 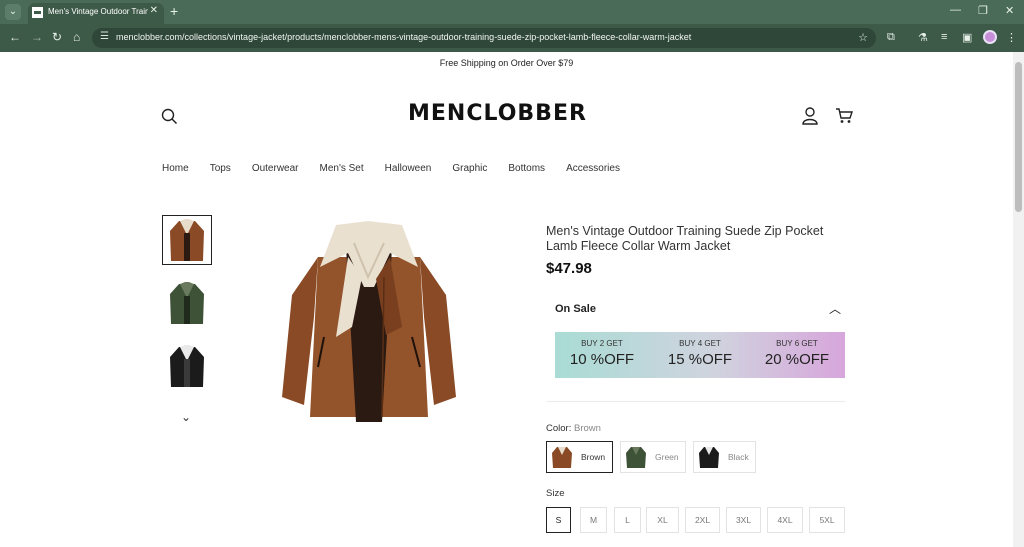 I want to click on thumbnail-brown, so click(x=187, y=240).